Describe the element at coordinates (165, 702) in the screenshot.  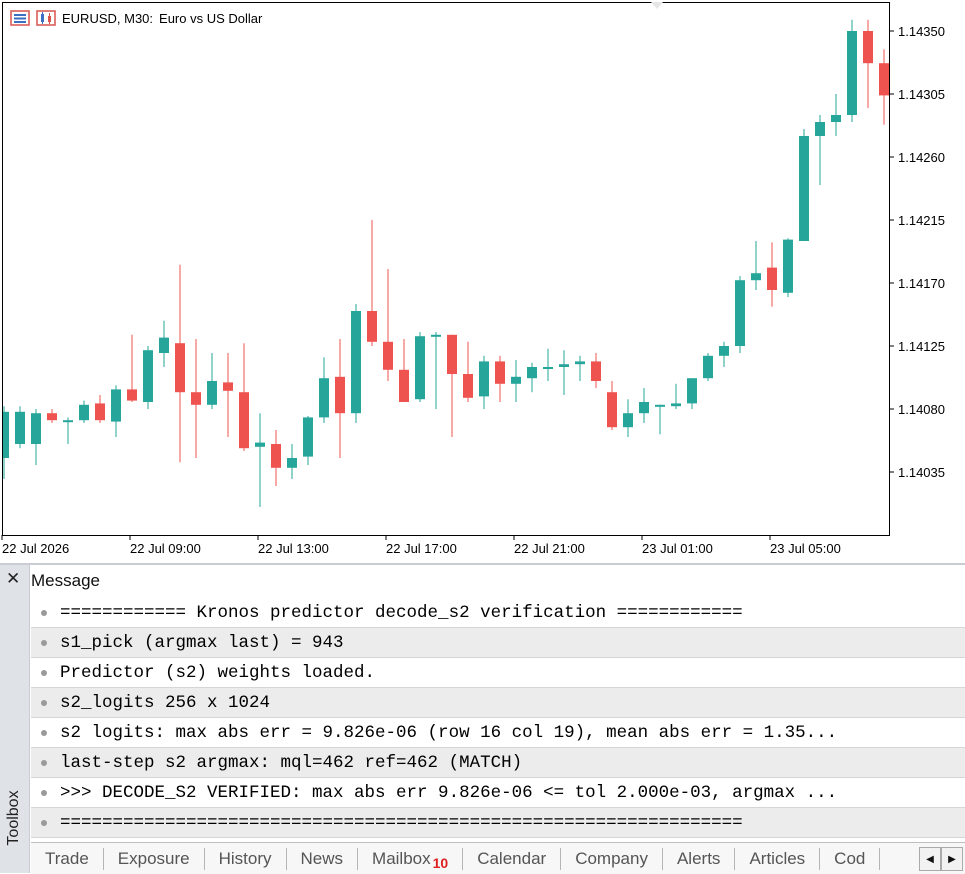
I see `message-text: s2_logits 256 x 1024` at that location.